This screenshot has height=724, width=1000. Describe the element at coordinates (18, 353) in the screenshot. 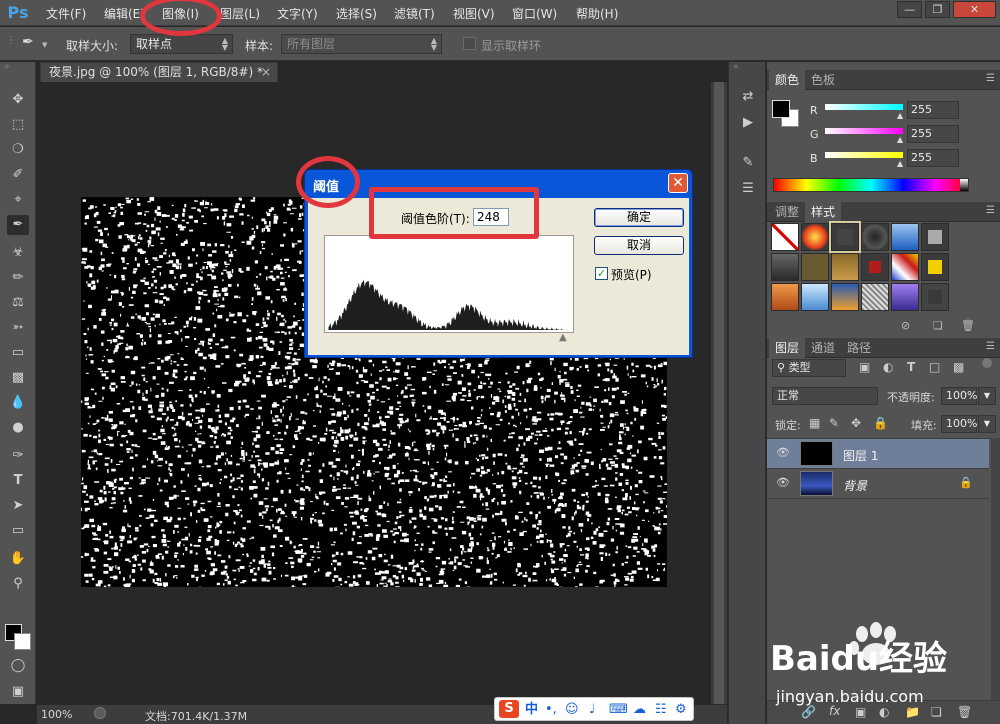

I see `eraser-tool-icon: ▭` at that location.